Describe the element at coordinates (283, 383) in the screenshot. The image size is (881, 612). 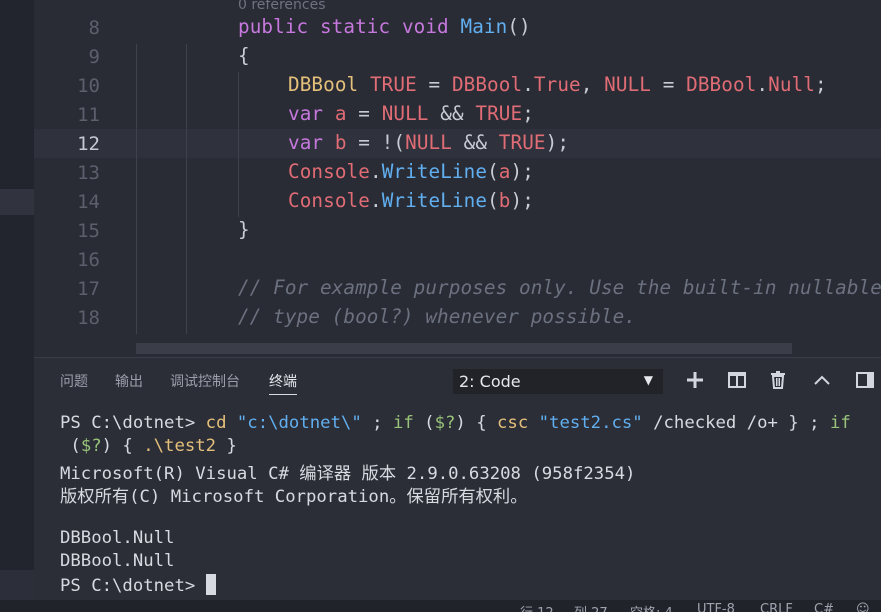
I see `tab-terminal: 终端` at that location.